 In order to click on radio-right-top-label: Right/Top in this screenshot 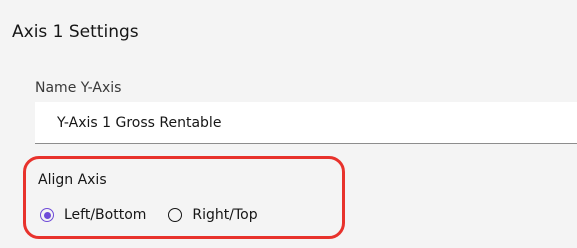, I will do `click(225, 215)`.